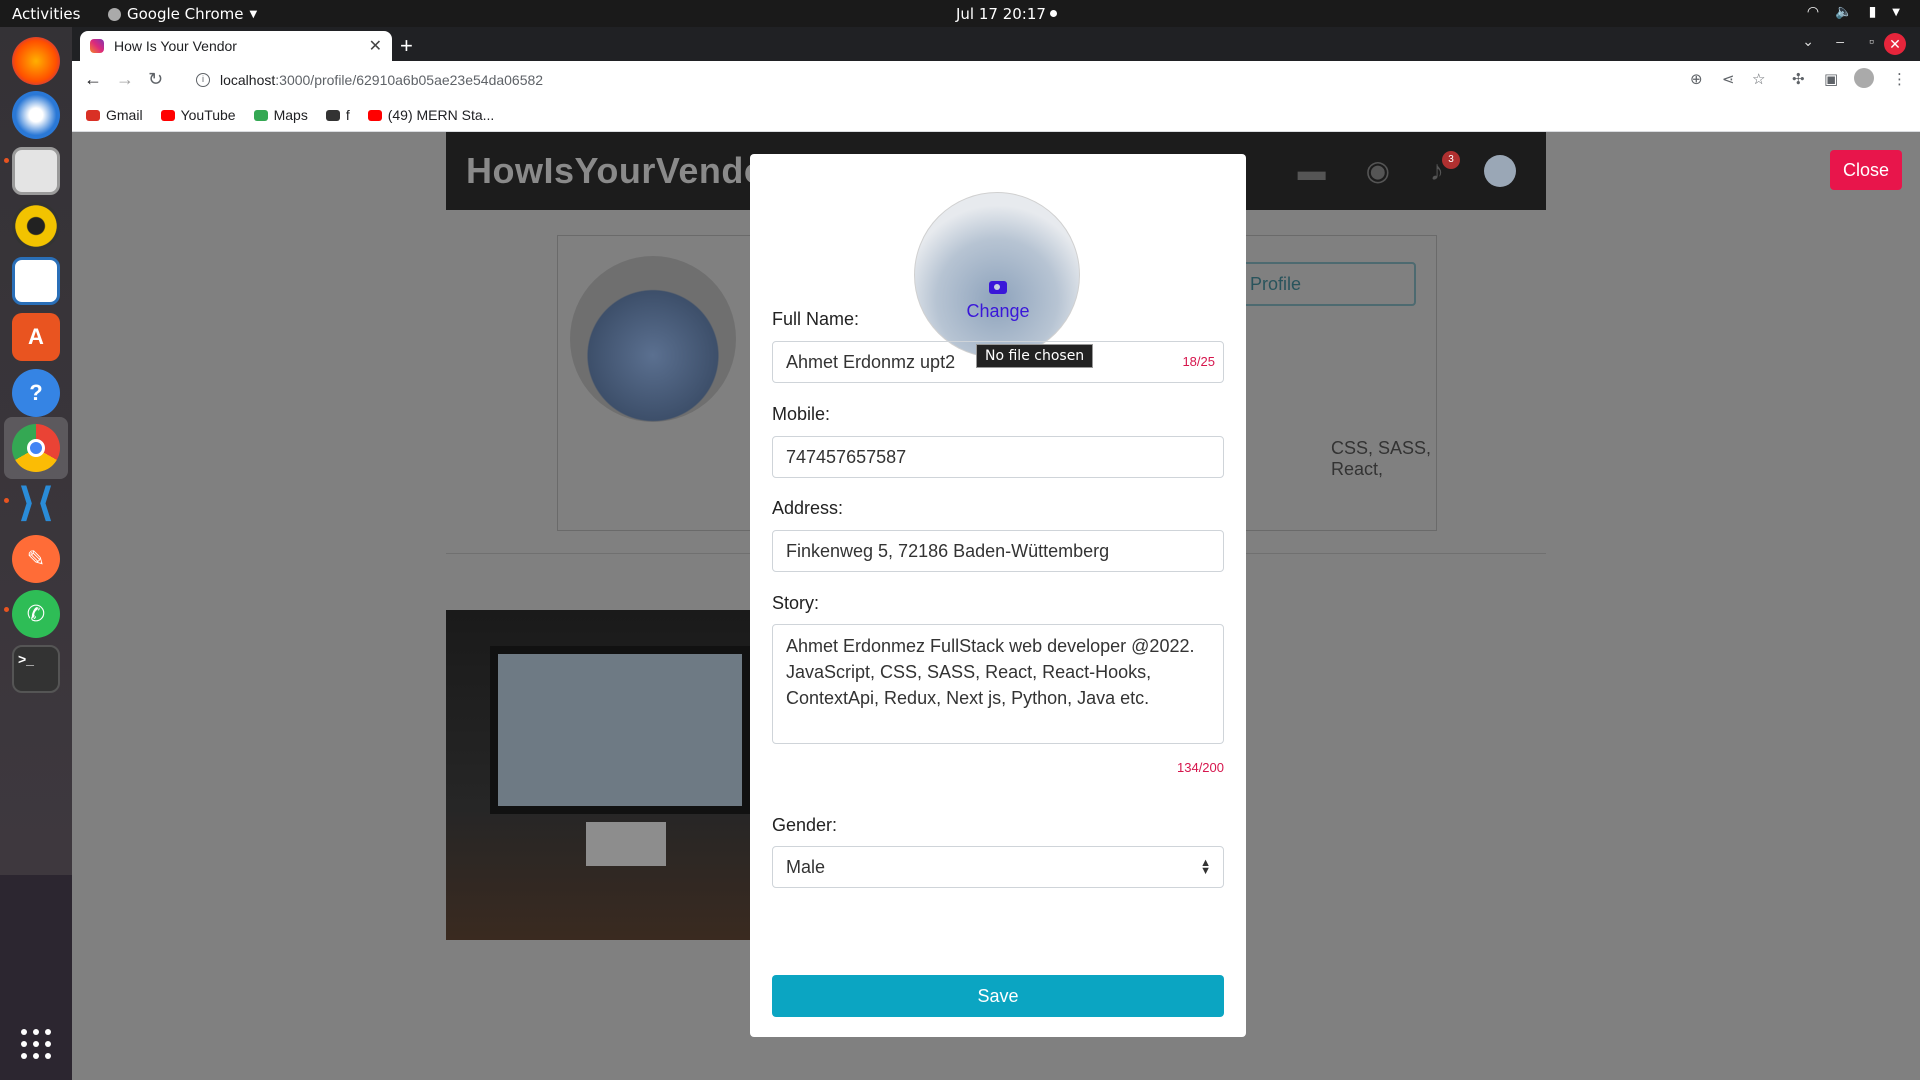 The height and width of the screenshot is (1080, 1920). I want to click on software-center-icon: A, so click(36, 337).